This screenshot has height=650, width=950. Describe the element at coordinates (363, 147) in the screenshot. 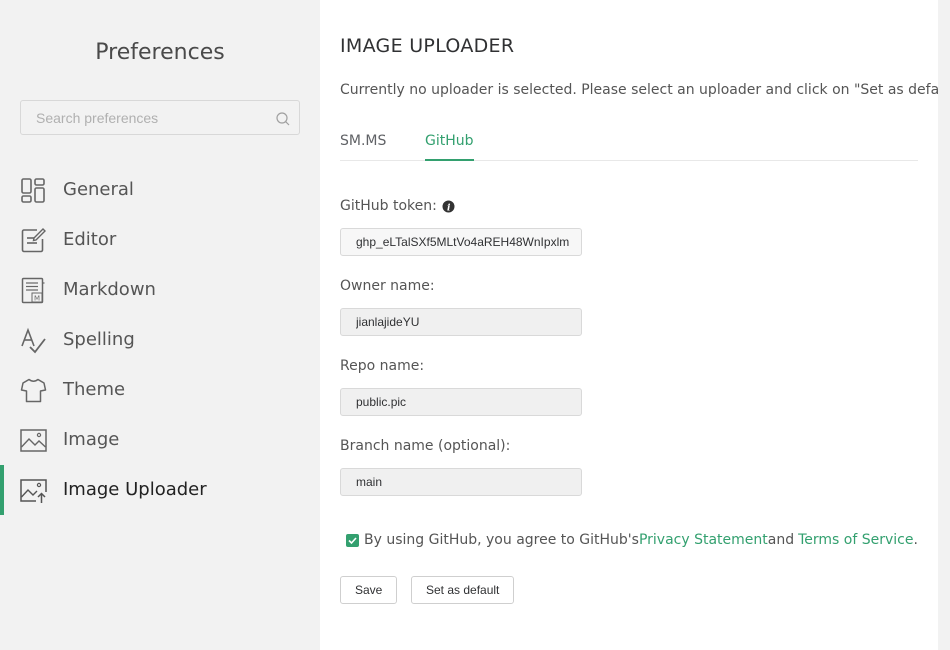

I see `tab-smms: SM.MS` at that location.